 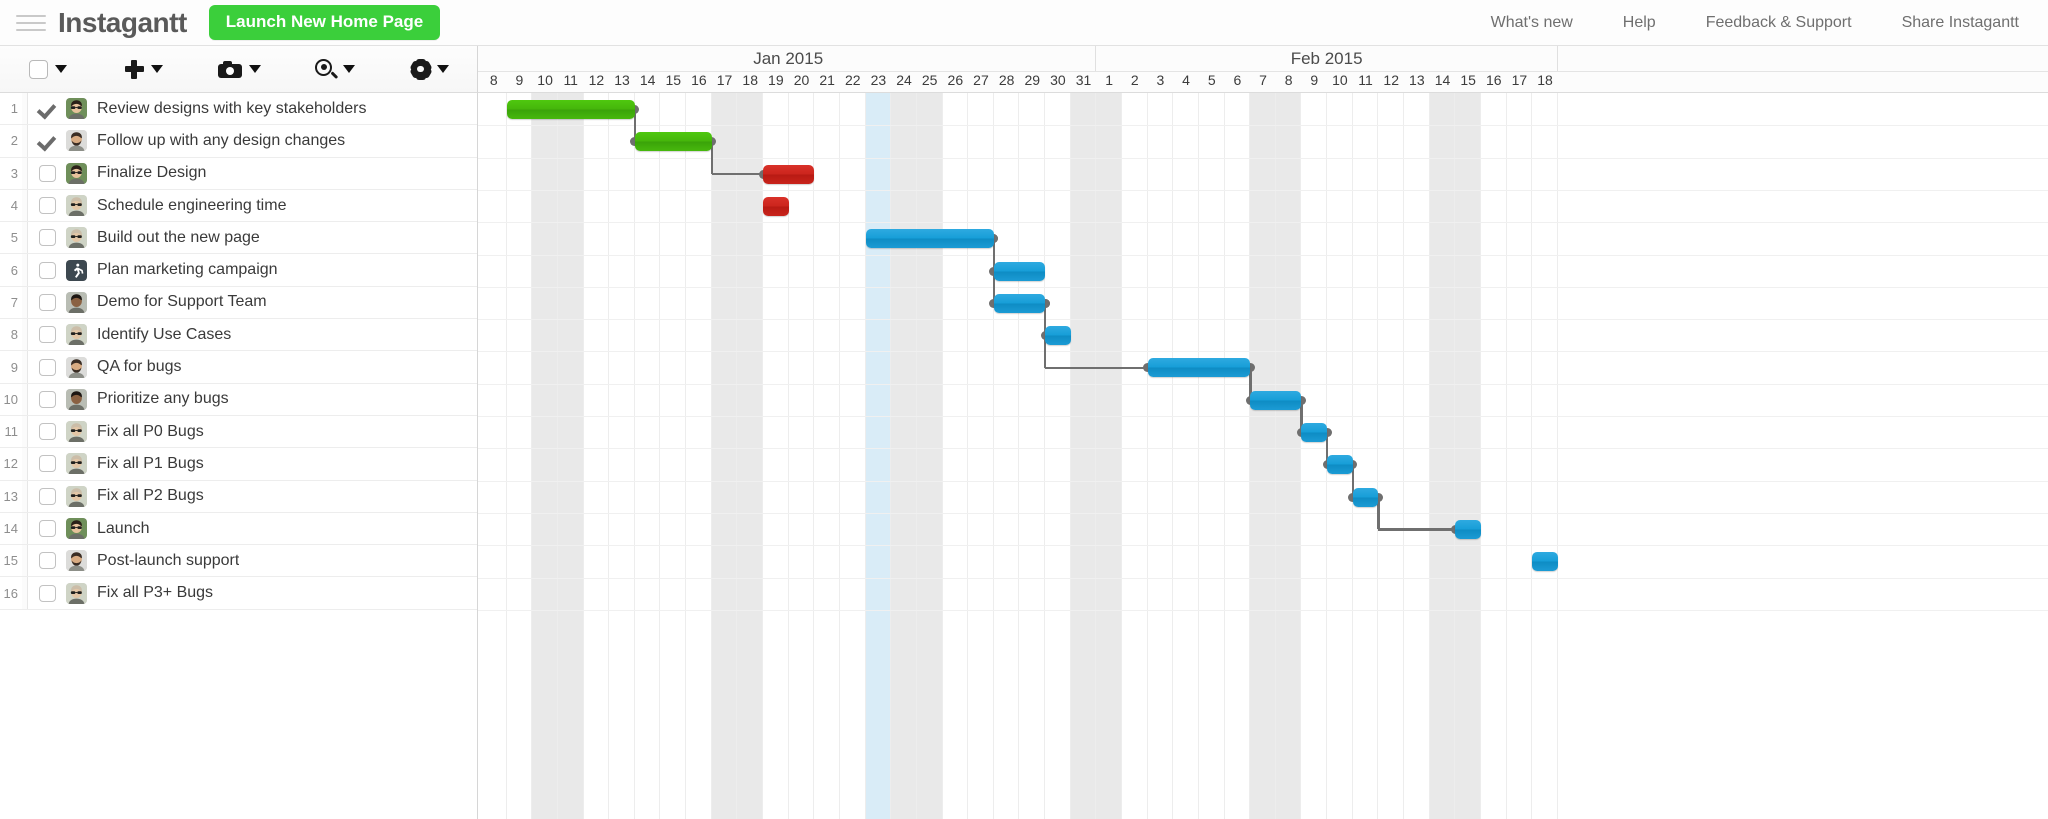 What do you see at coordinates (155, 593) in the screenshot?
I see `task-name: Fix all P3+ Bugs` at bounding box center [155, 593].